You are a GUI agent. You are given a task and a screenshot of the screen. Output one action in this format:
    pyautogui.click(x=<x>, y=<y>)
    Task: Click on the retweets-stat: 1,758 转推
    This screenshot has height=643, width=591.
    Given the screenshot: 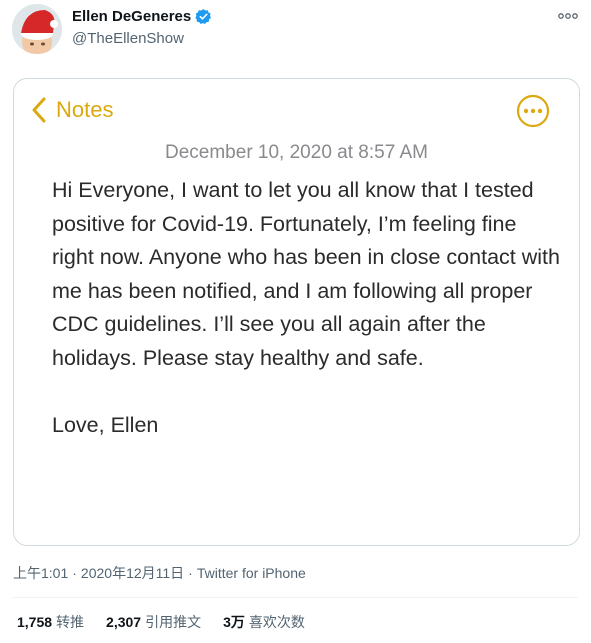 What is the action you would take?
    pyautogui.click(x=50, y=622)
    